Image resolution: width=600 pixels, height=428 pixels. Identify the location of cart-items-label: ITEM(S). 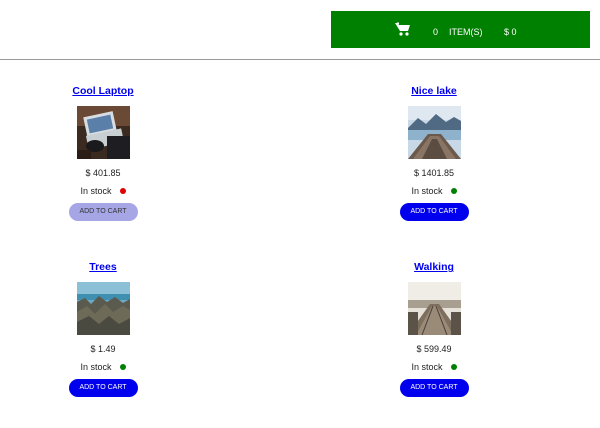
(466, 32).